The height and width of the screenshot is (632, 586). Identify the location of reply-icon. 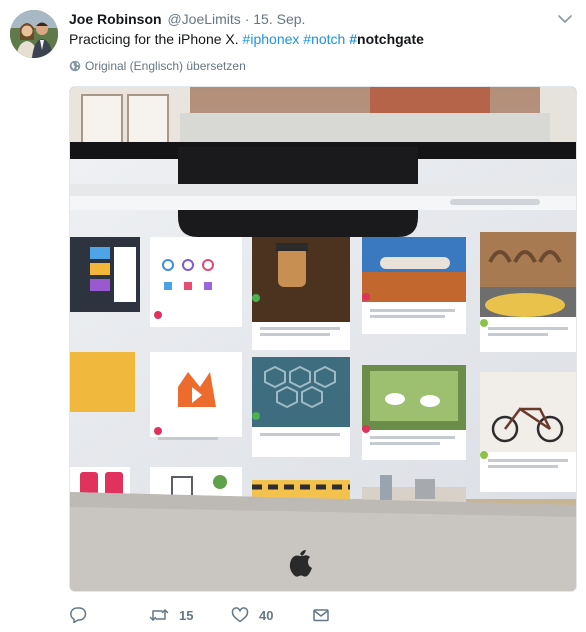
(78, 615).